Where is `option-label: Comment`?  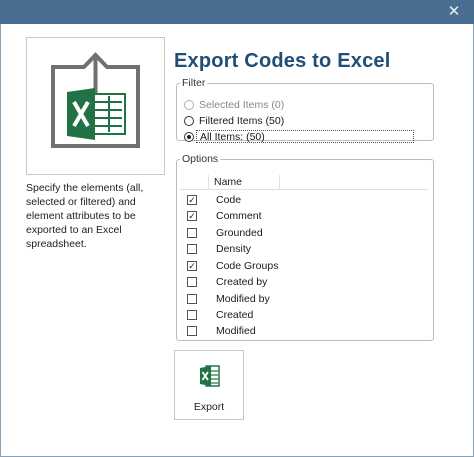
option-label: Comment is located at coordinates (239, 216).